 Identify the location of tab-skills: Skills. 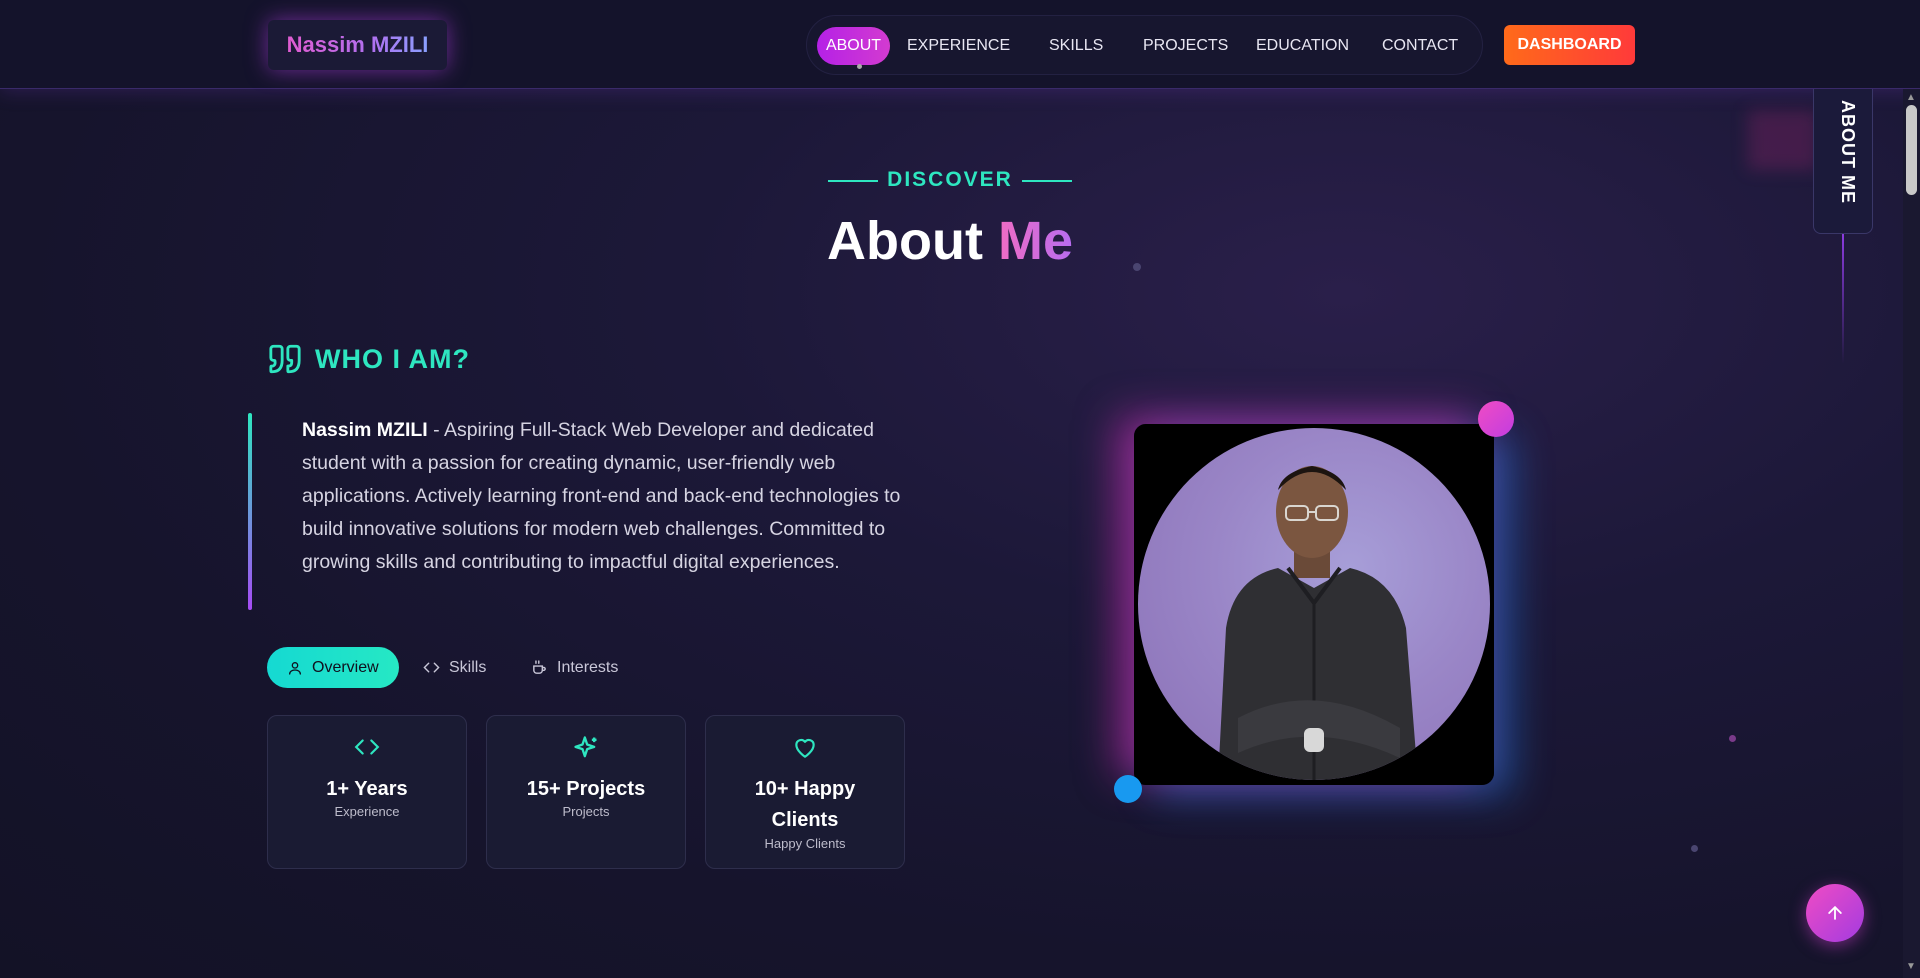
(454, 667).